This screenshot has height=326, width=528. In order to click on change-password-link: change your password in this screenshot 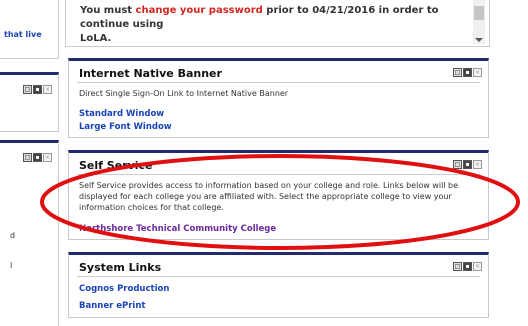, I will do `click(199, 10)`.